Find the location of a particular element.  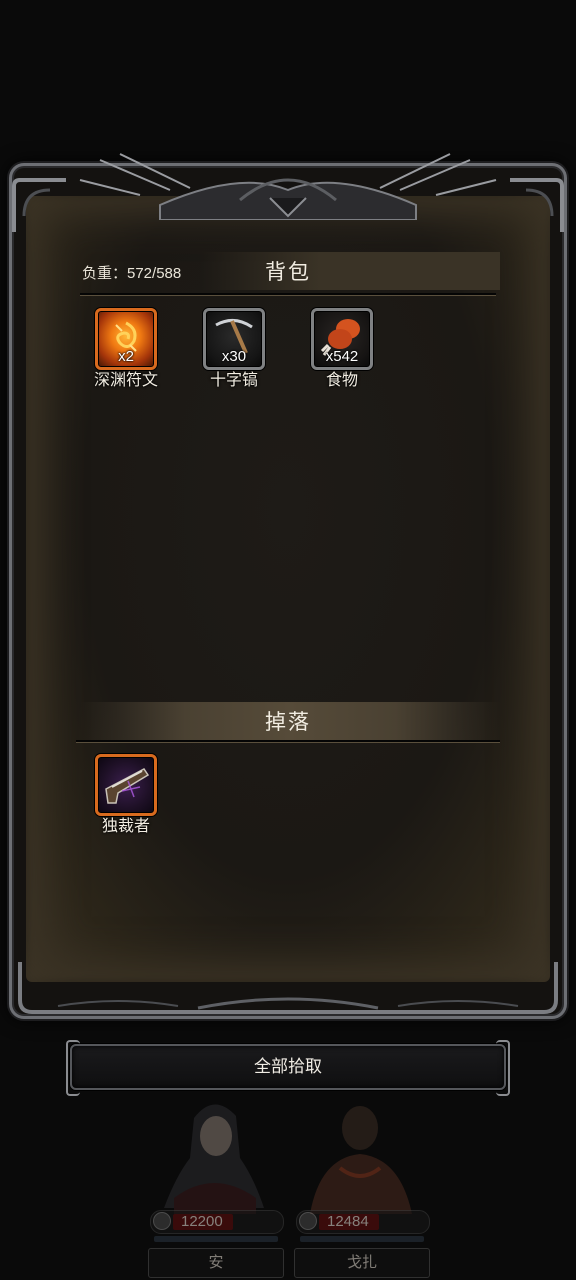

drops-section-title: 掉落 is located at coordinates (288, 722).